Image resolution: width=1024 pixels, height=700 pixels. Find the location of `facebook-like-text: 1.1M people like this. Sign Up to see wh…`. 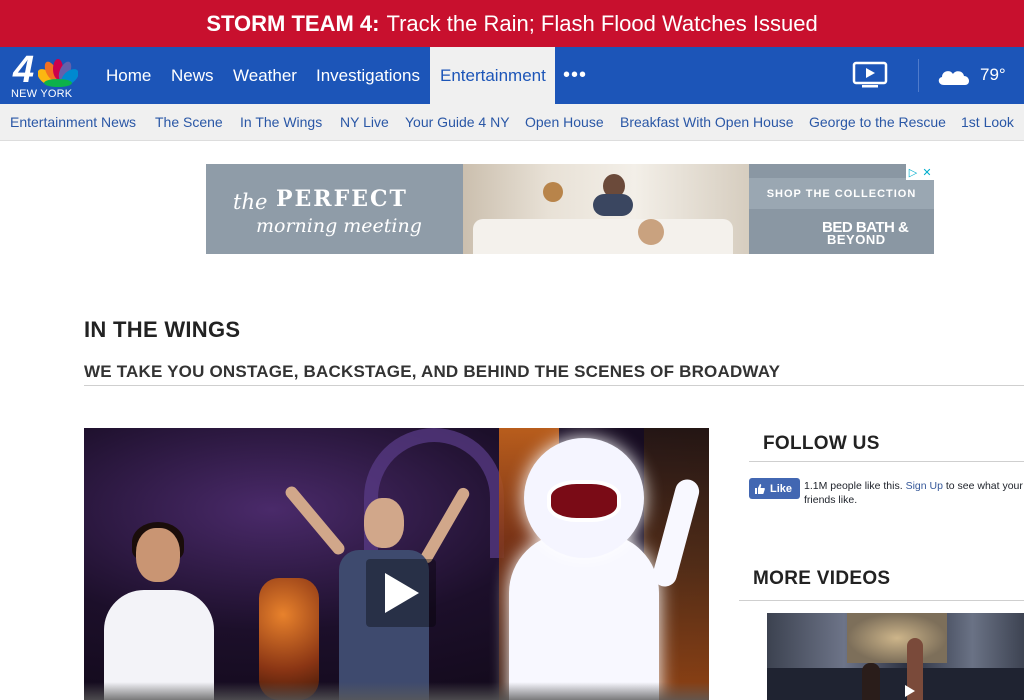

facebook-like-text: 1.1M people like this. Sign Up to see wh… is located at coordinates (914, 493).